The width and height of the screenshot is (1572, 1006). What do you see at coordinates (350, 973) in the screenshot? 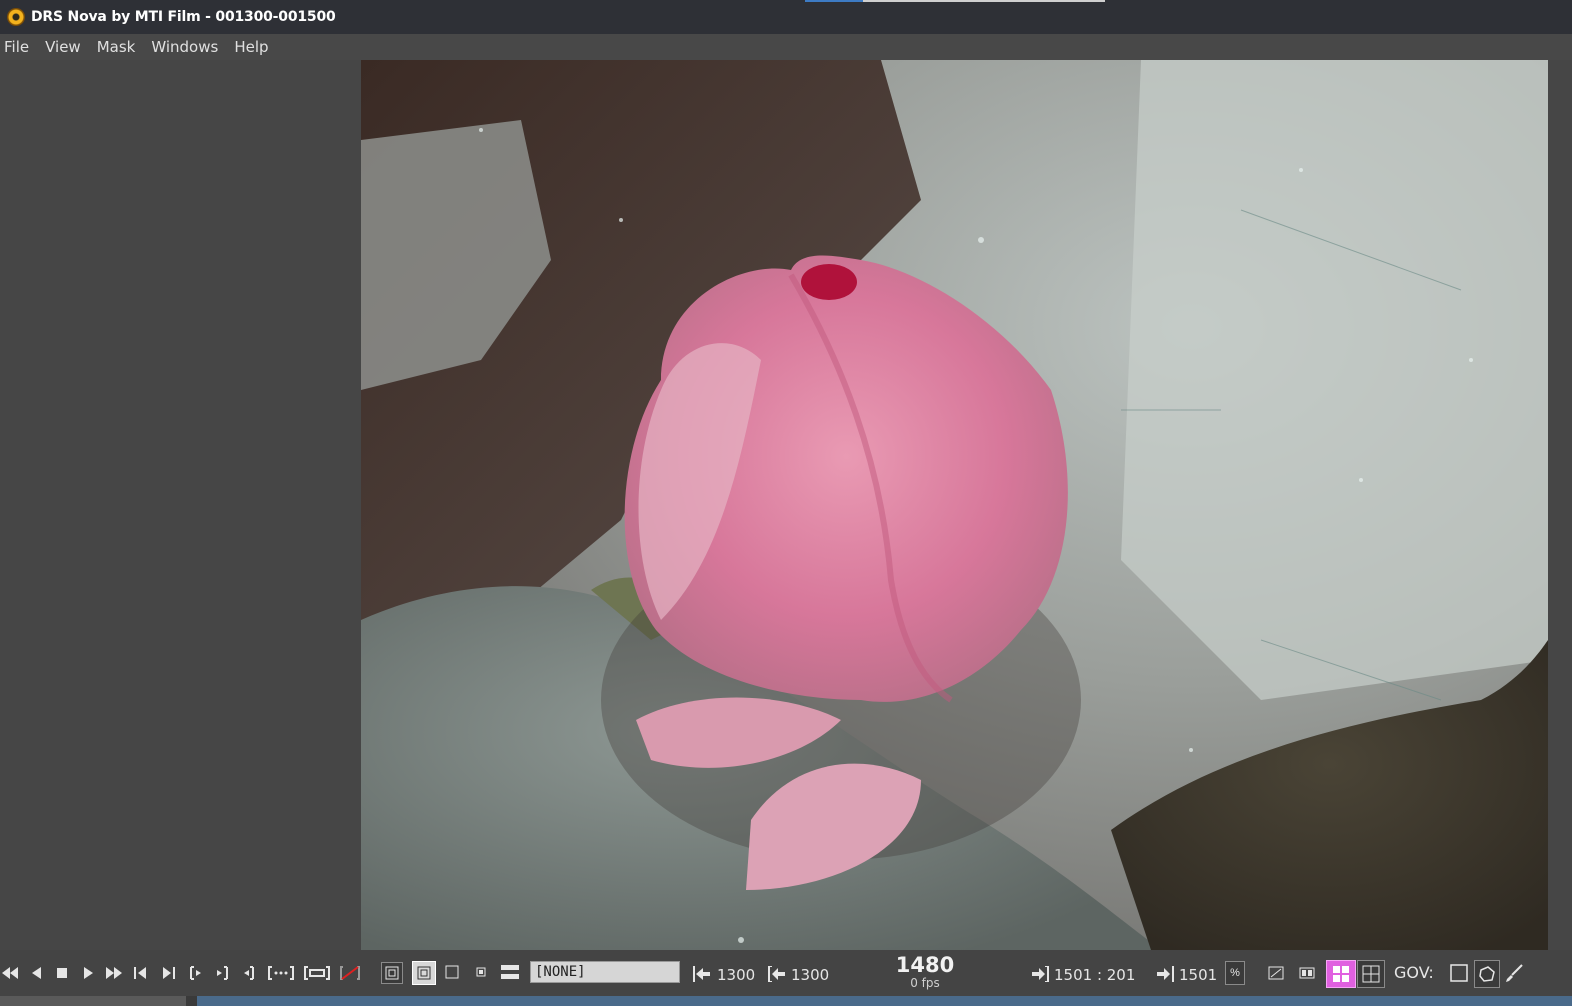
I see `clear-marks-icon` at bounding box center [350, 973].